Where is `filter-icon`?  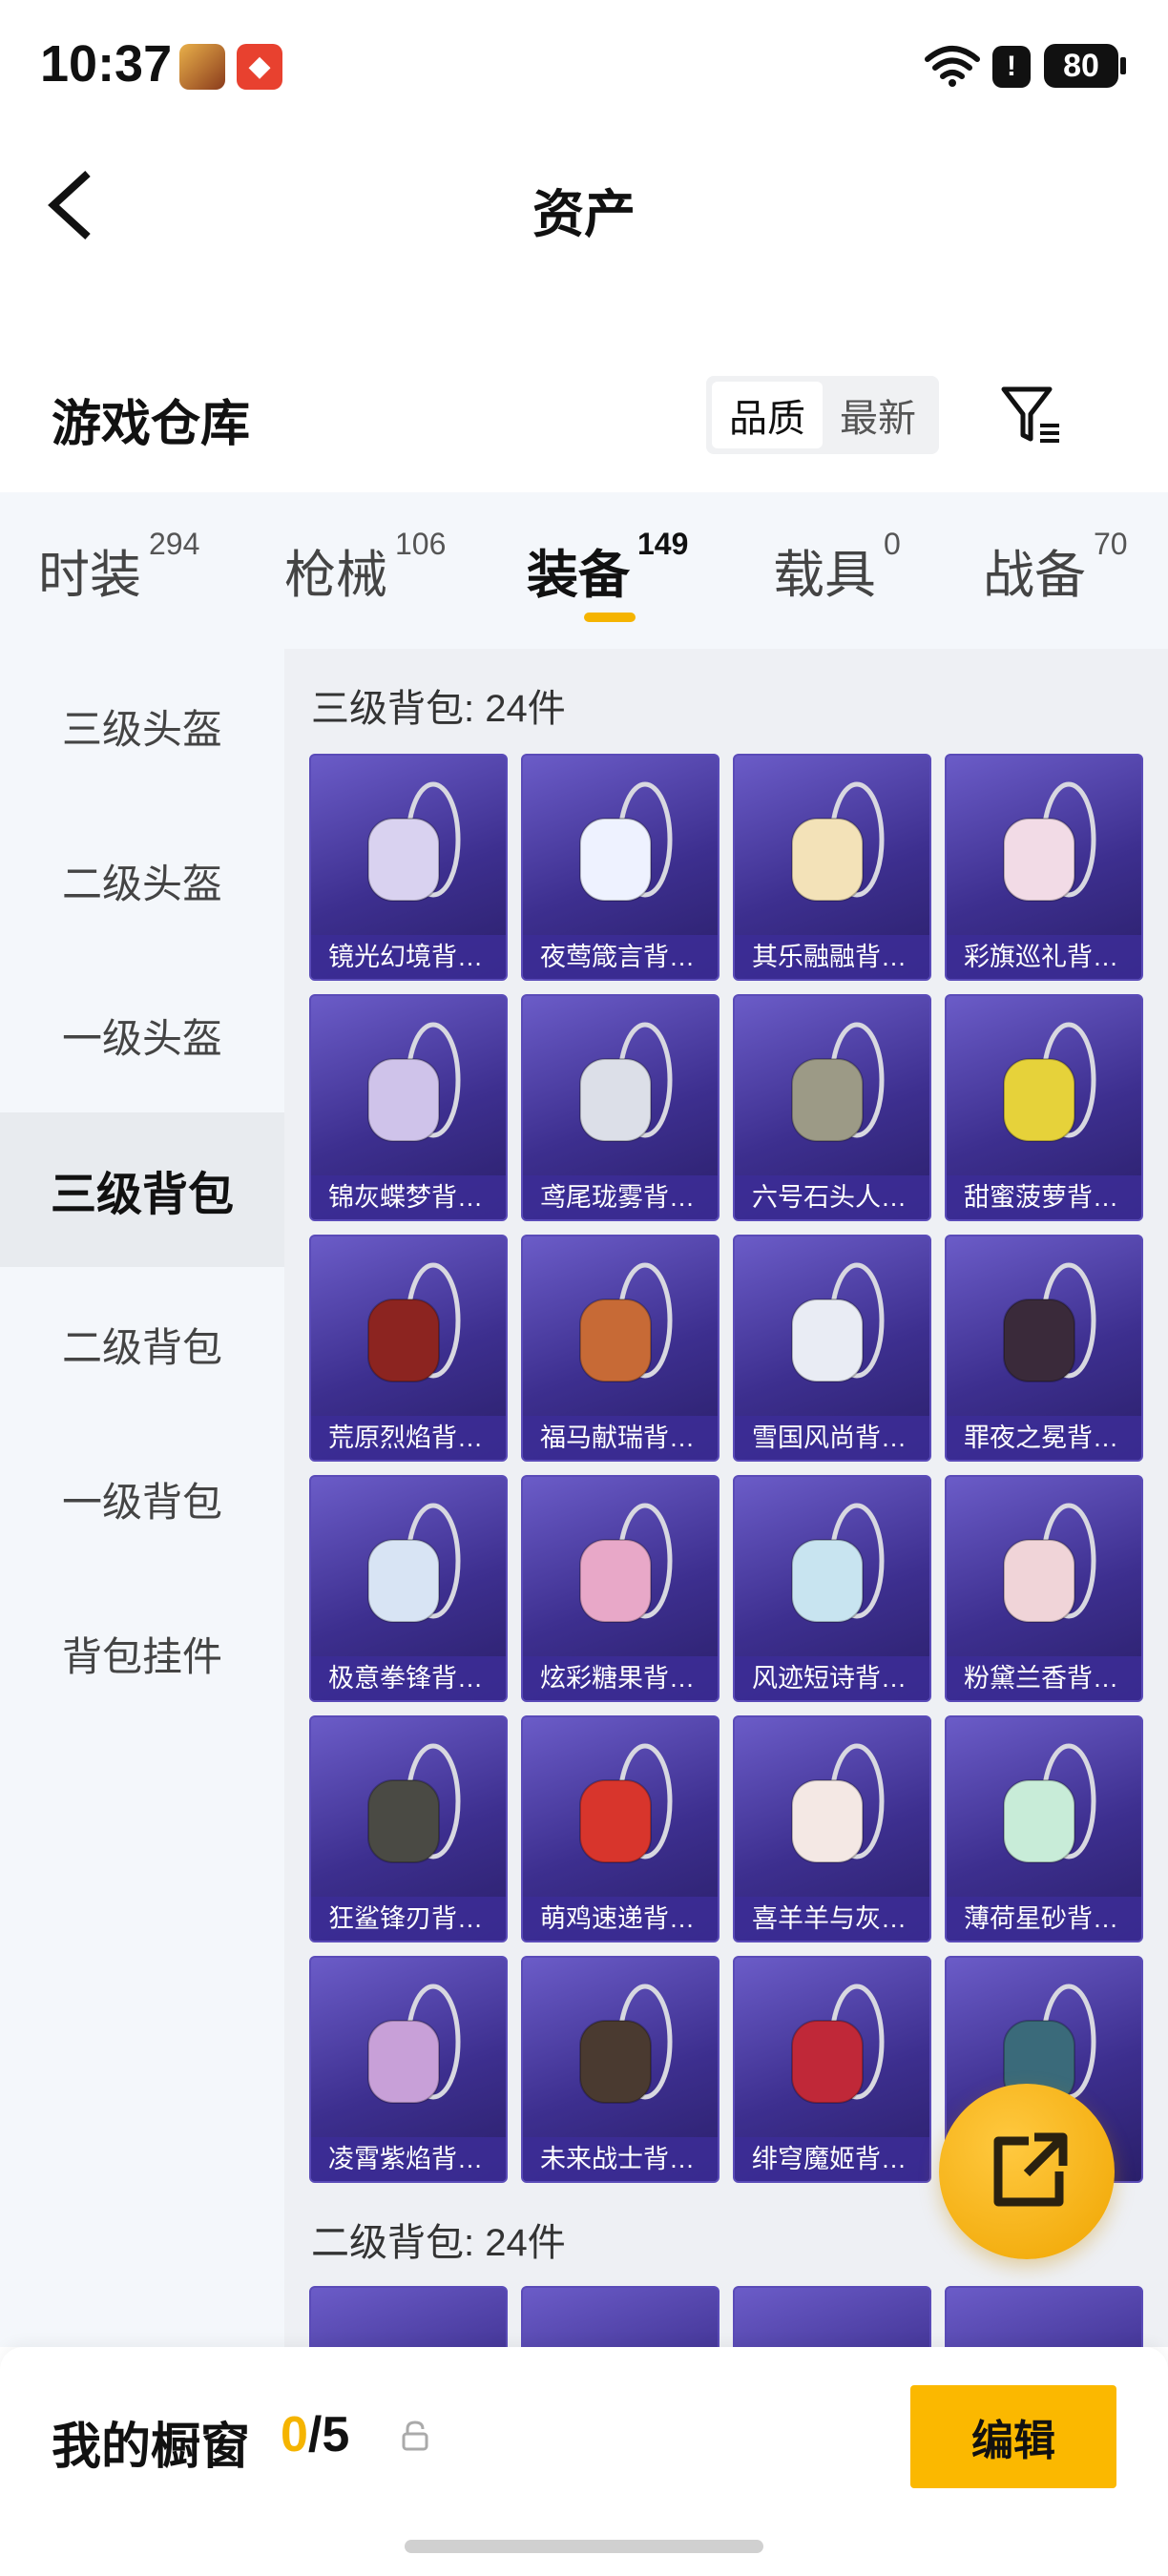 filter-icon is located at coordinates (1031, 415).